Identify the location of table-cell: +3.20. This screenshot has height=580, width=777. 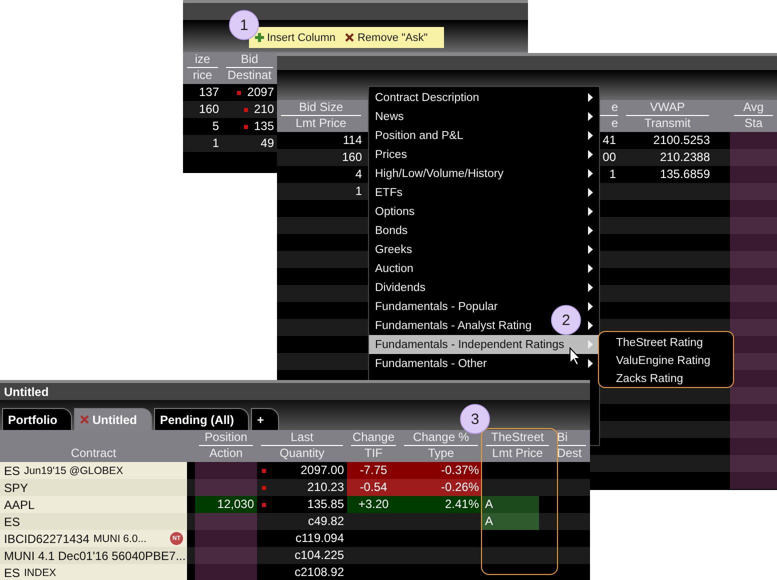
(373, 504).